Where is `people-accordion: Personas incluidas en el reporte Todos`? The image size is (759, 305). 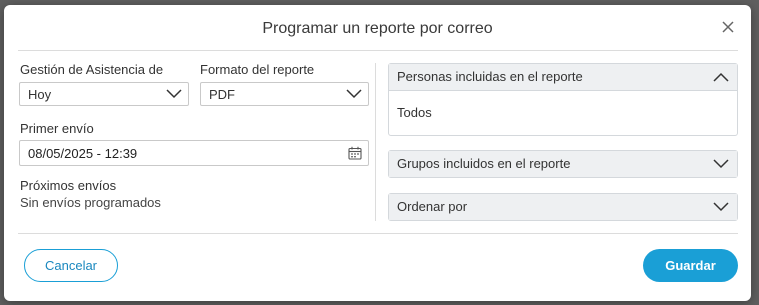 people-accordion: Personas incluidas en el reporte Todos is located at coordinates (563, 99).